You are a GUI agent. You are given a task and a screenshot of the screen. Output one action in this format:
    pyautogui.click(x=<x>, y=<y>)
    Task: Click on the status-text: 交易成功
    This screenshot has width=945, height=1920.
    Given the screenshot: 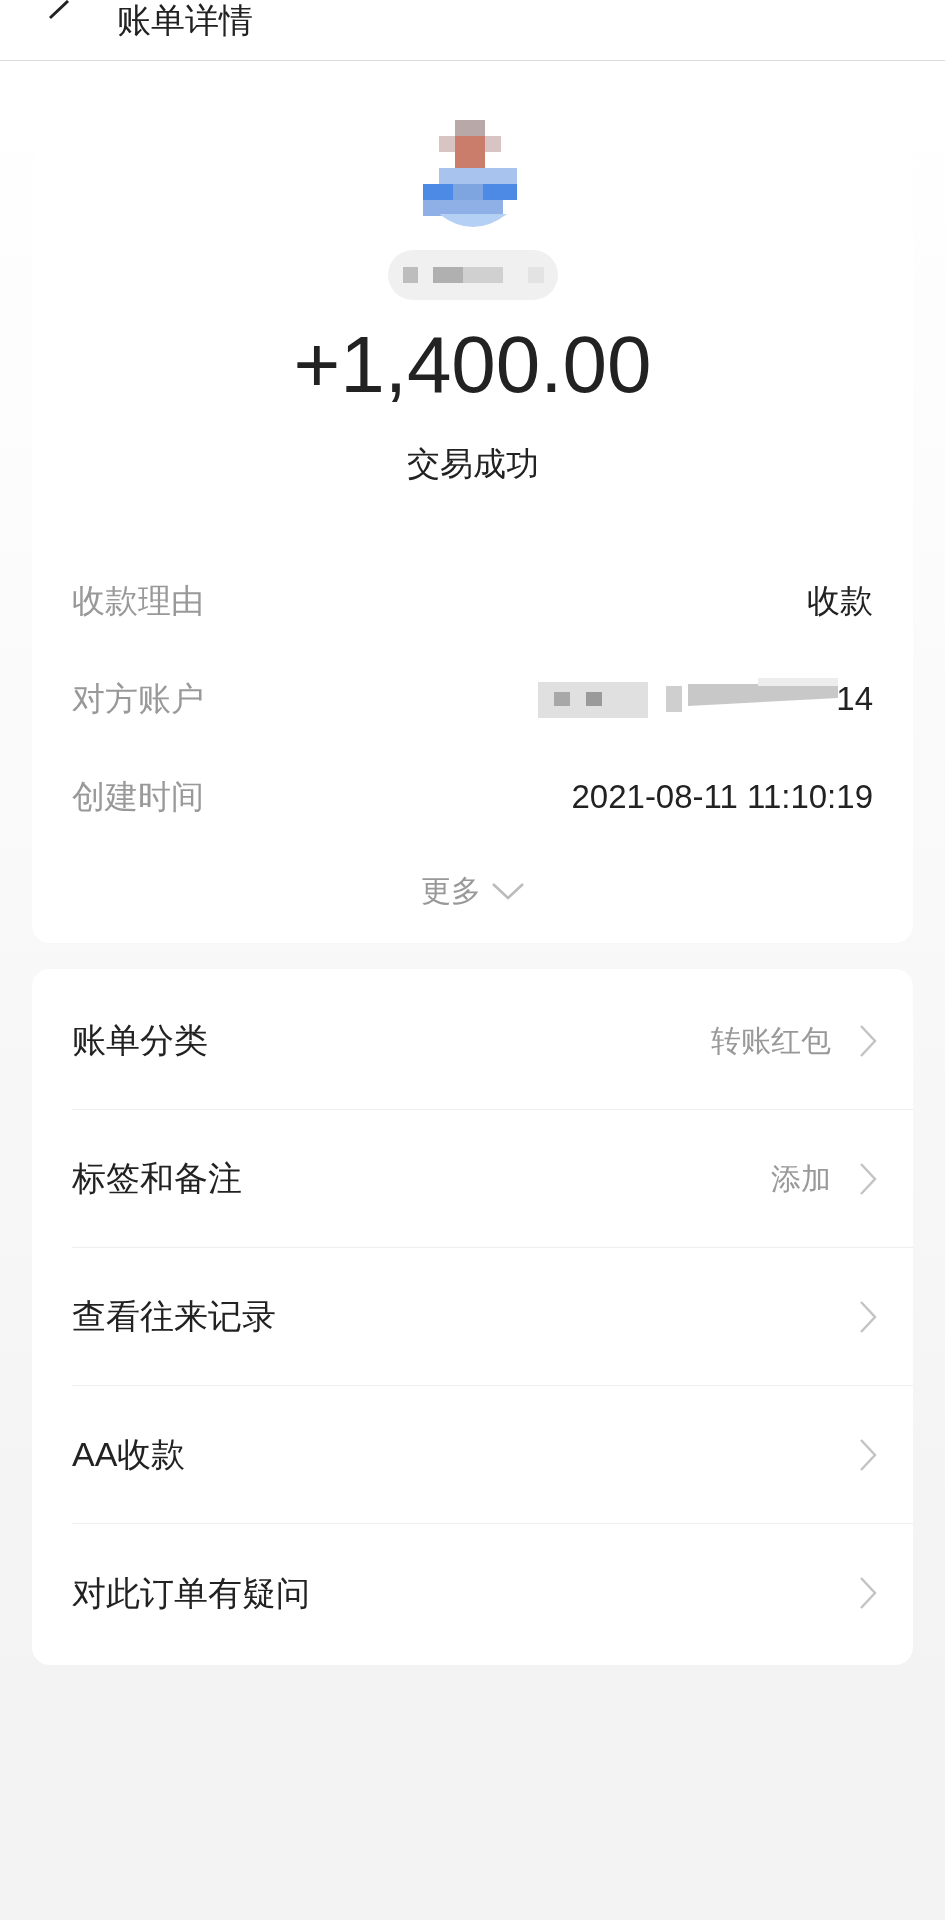 What is the action you would take?
    pyautogui.click(x=472, y=464)
    